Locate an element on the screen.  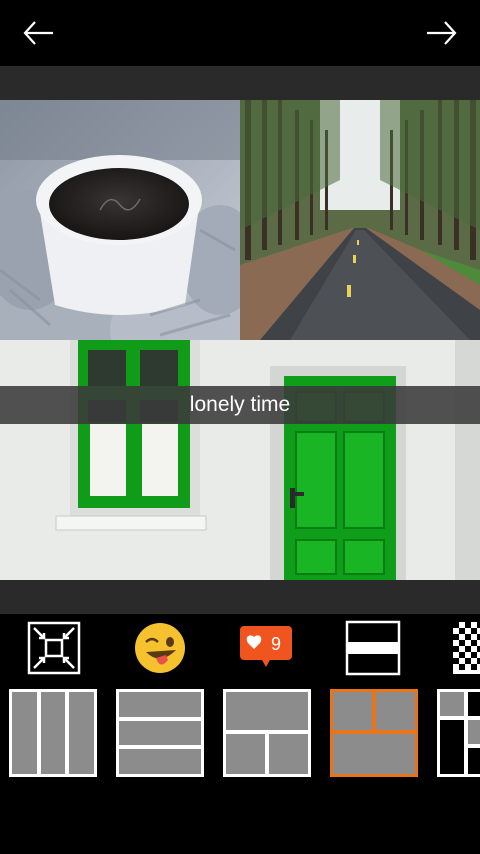
emoji-sticker-button is located at coordinates (160, 648).